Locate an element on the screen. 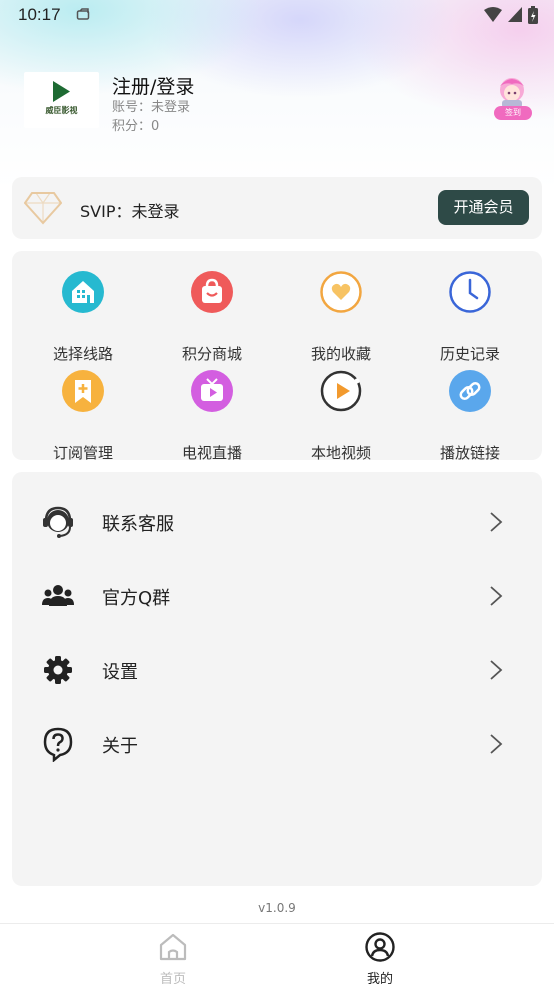 This screenshot has width=554, height=984. shop-bag-icon is located at coordinates (212, 292).